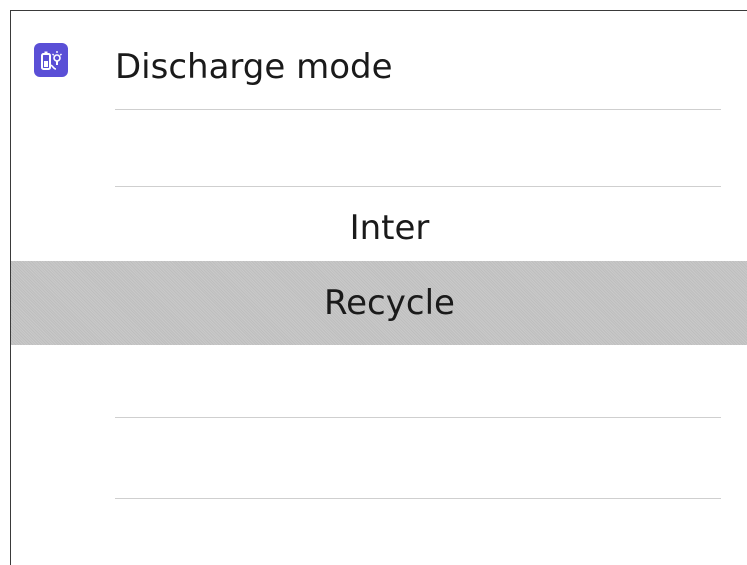 This screenshot has width=747, height=565. Describe the element at coordinates (254, 67) in the screenshot. I see `page-title: Discharge mode` at that location.